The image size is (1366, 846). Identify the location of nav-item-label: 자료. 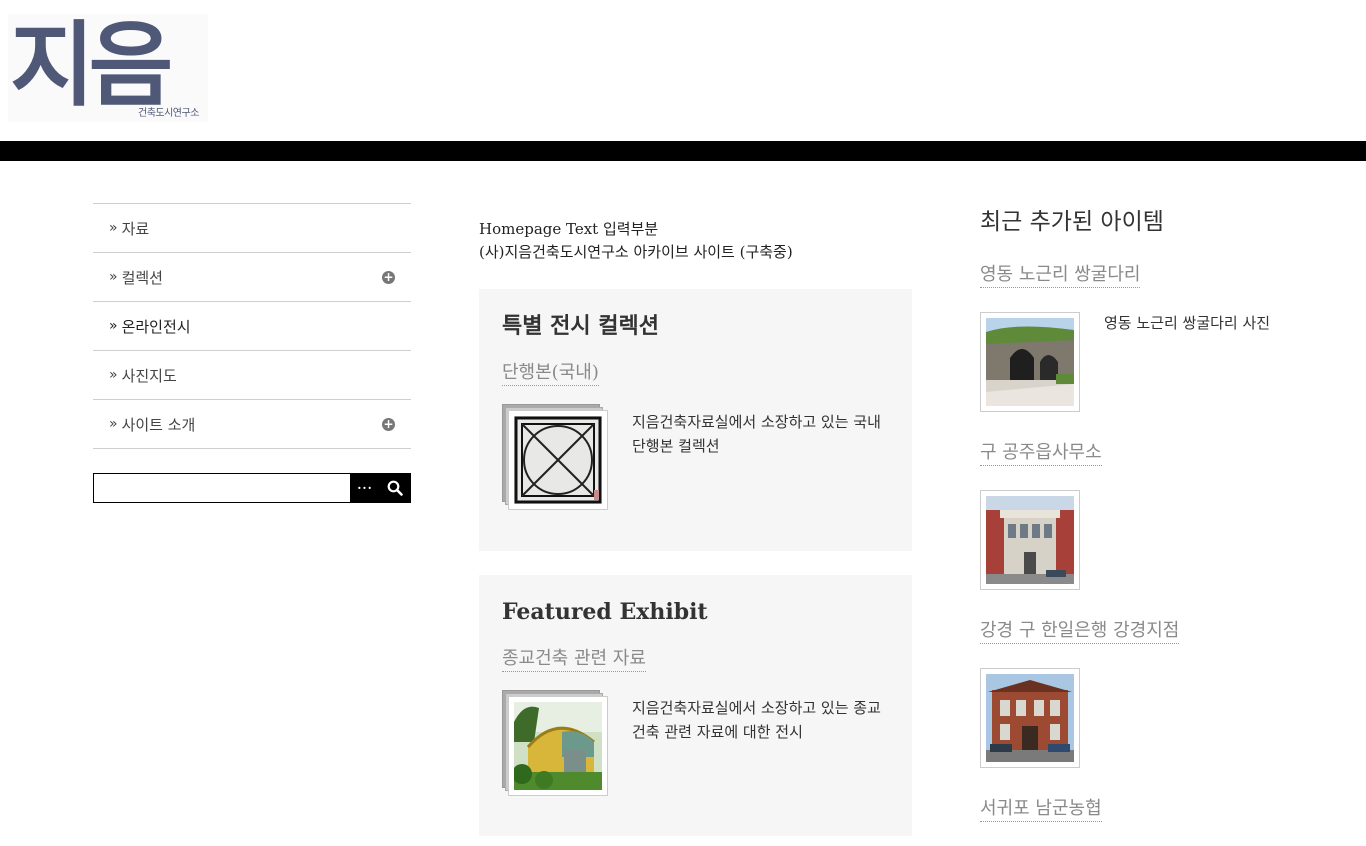
(135, 228).